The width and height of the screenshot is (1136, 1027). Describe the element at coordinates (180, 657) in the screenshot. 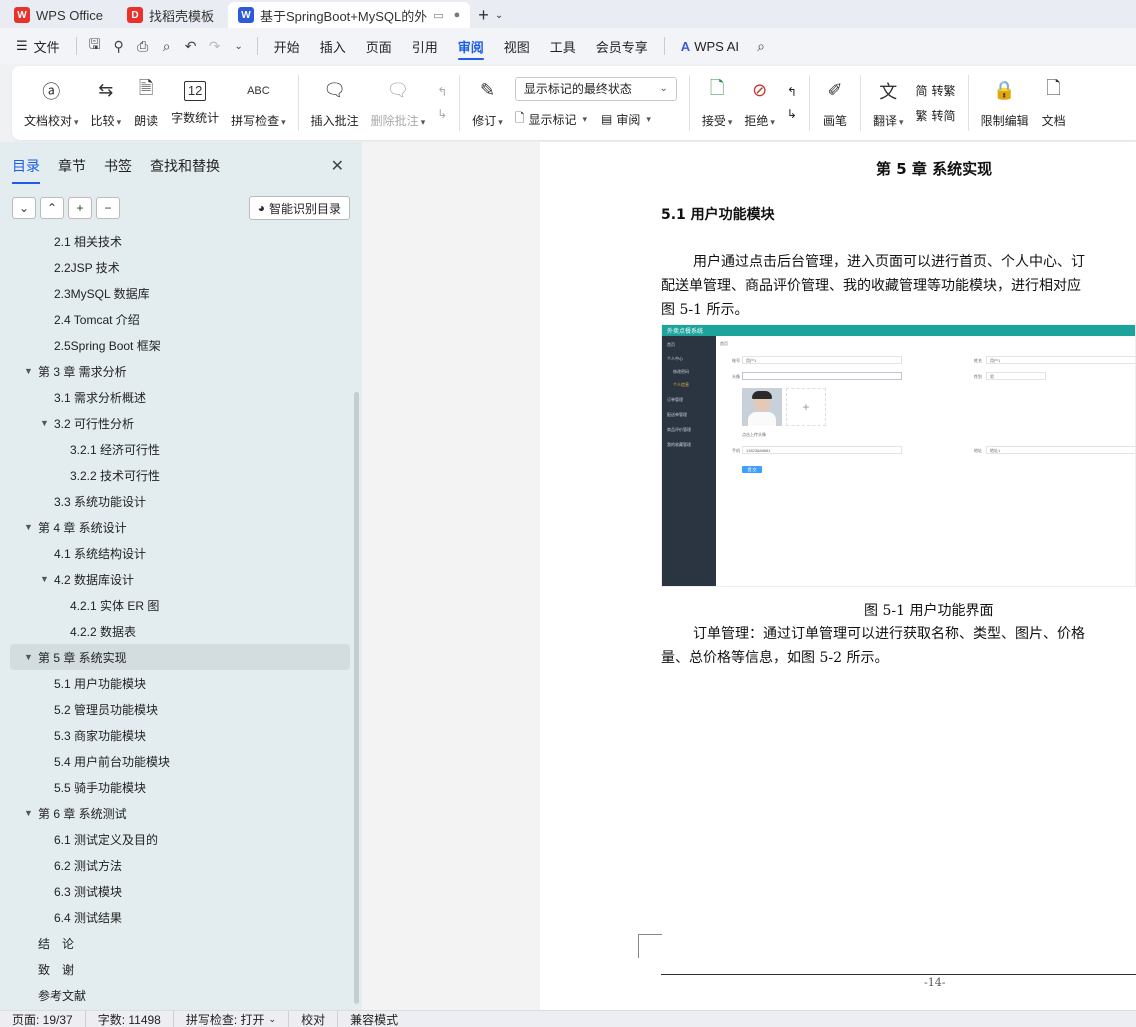

I see `toc-item: ▼ 第 5 章 系统实现` at that location.